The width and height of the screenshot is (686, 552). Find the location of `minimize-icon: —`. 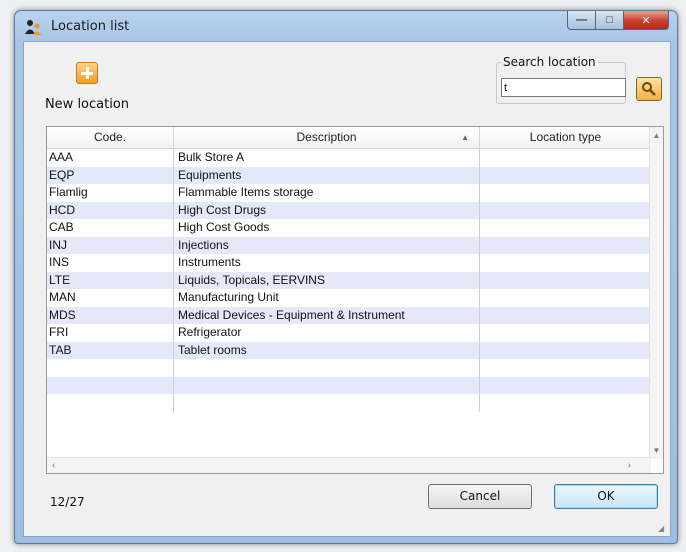

minimize-icon: — is located at coordinates (581, 20).